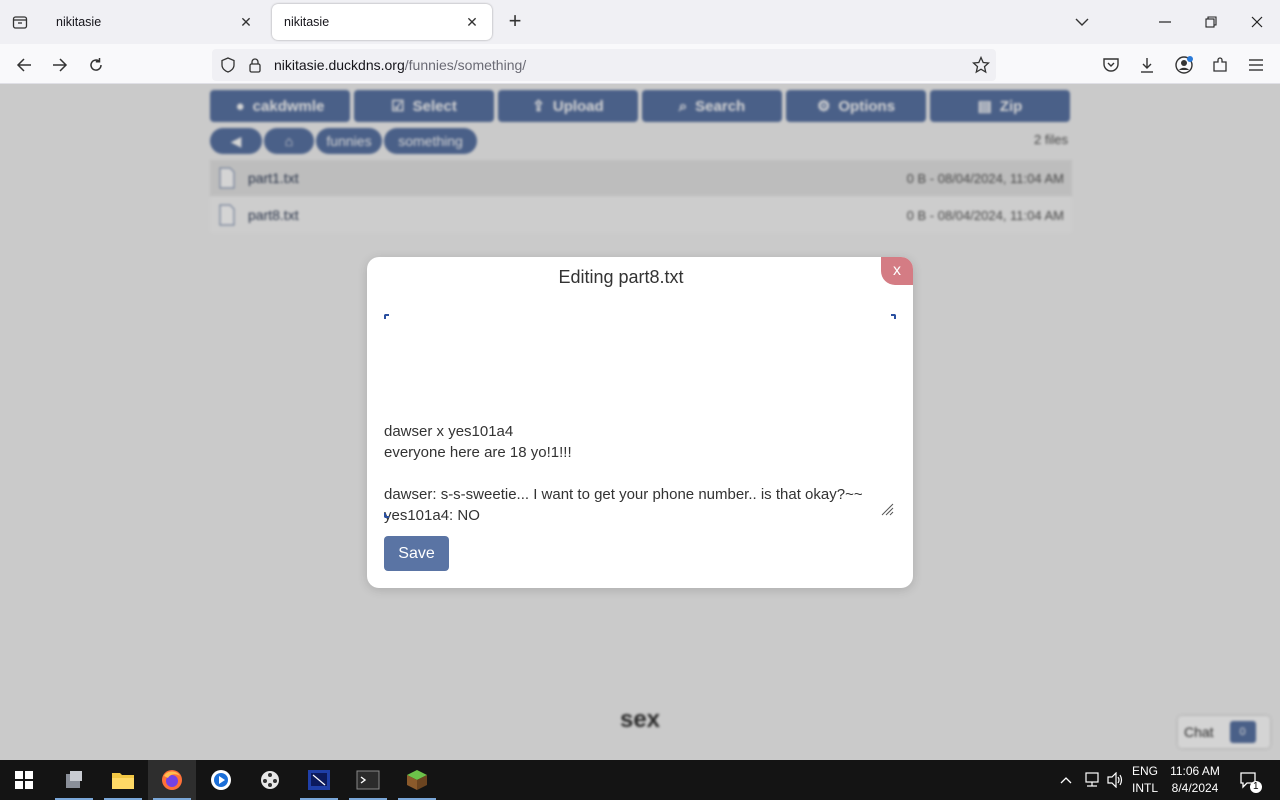 Image resolution: width=1280 pixels, height=800 pixels. I want to click on modal-close-button: x, so click(897, 271).